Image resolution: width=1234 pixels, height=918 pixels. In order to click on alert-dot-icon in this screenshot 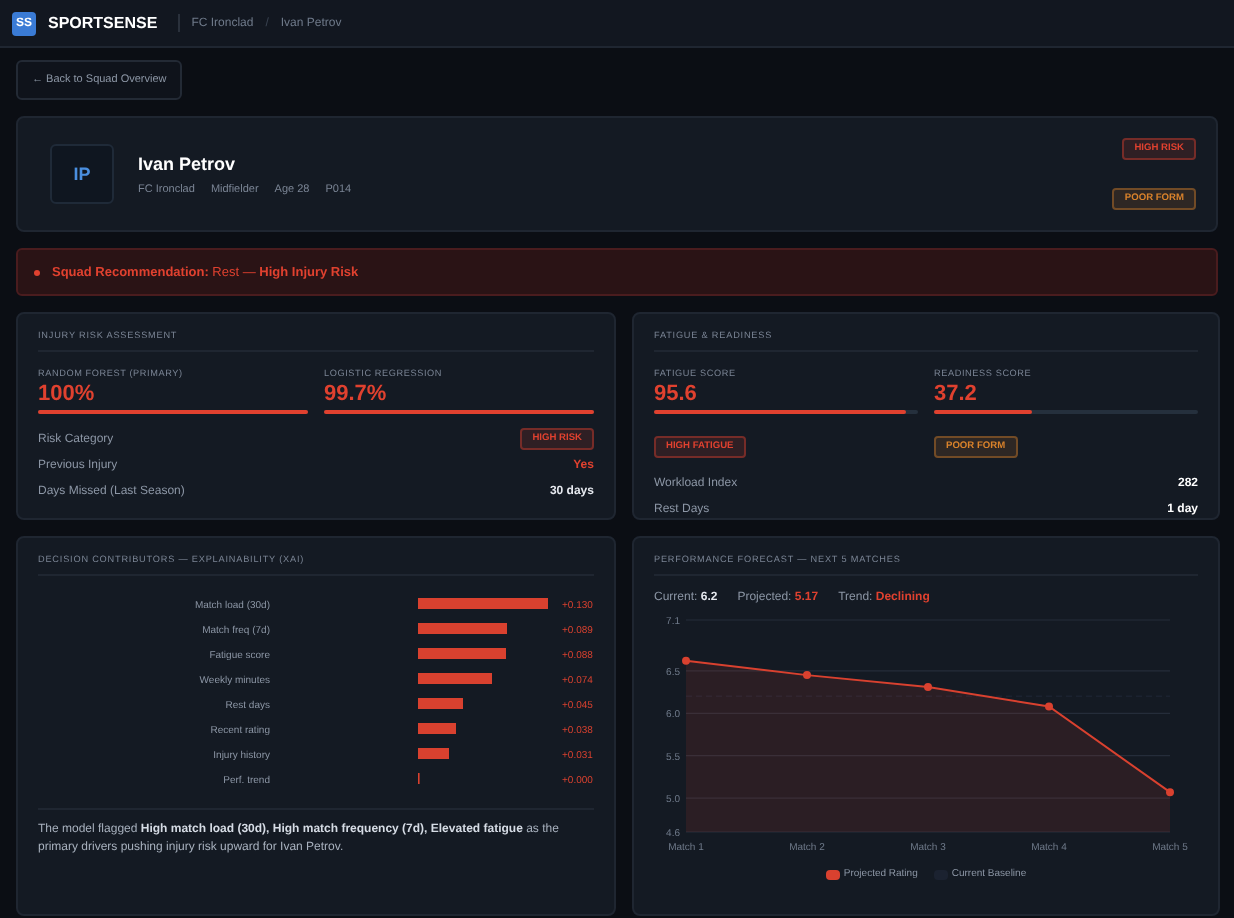, I will do `click(37, 272)`.